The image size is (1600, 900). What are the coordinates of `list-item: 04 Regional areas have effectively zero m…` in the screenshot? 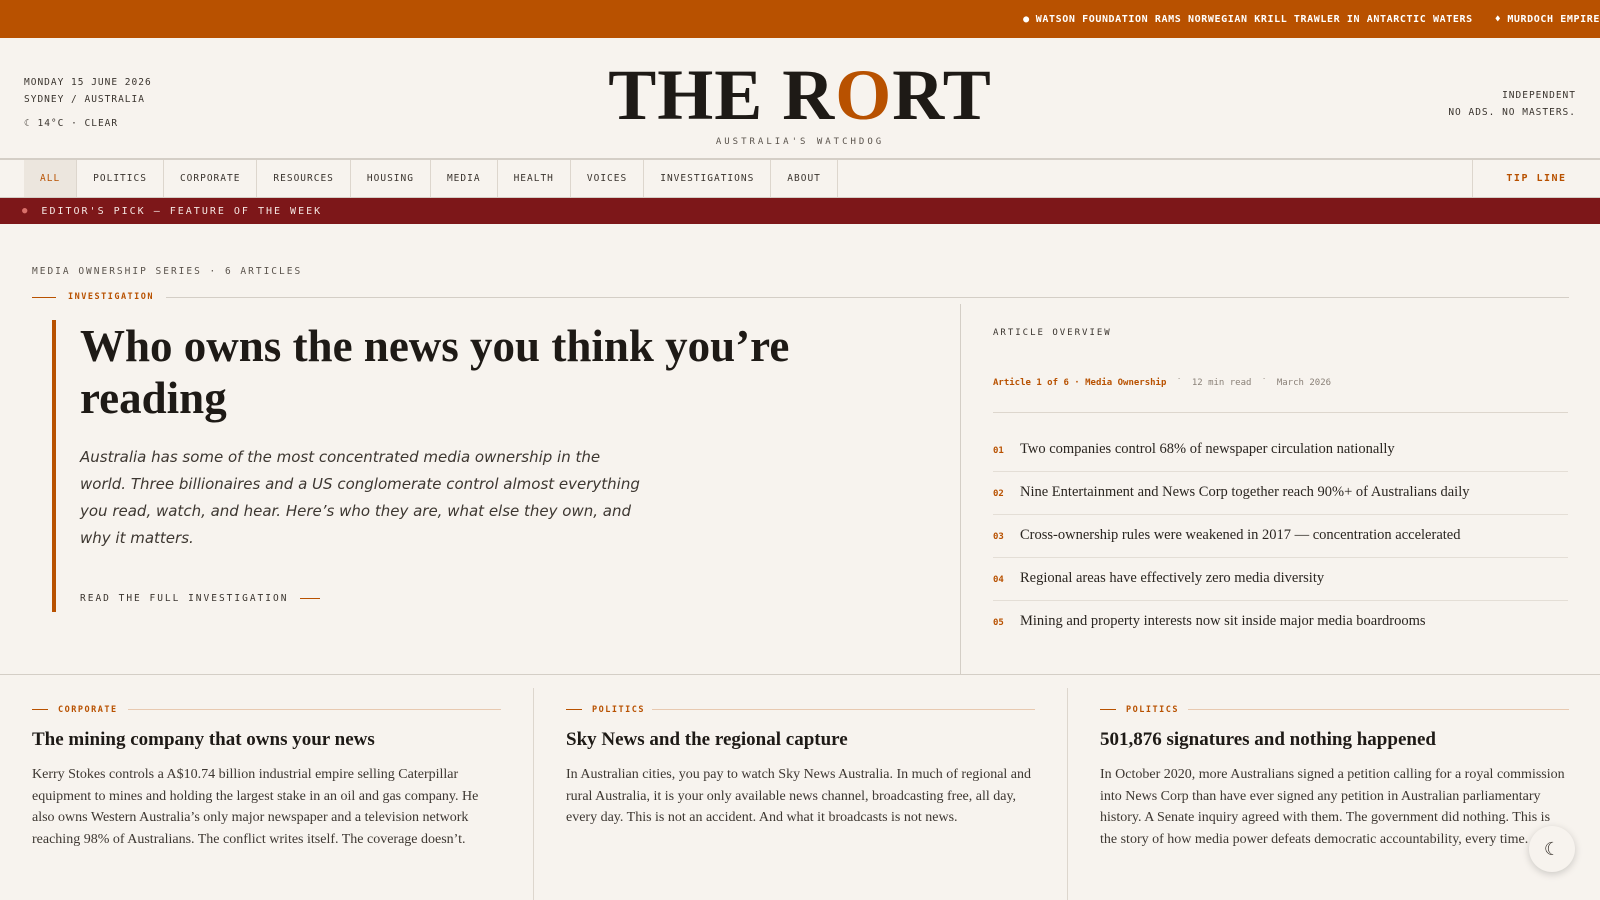 It's located at (1280, 579).